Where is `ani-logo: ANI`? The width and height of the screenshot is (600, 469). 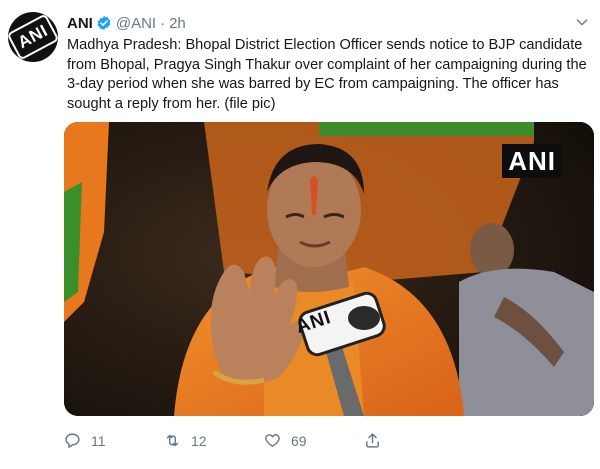
ani-logo: ANI is located at coordinates (33, 37).